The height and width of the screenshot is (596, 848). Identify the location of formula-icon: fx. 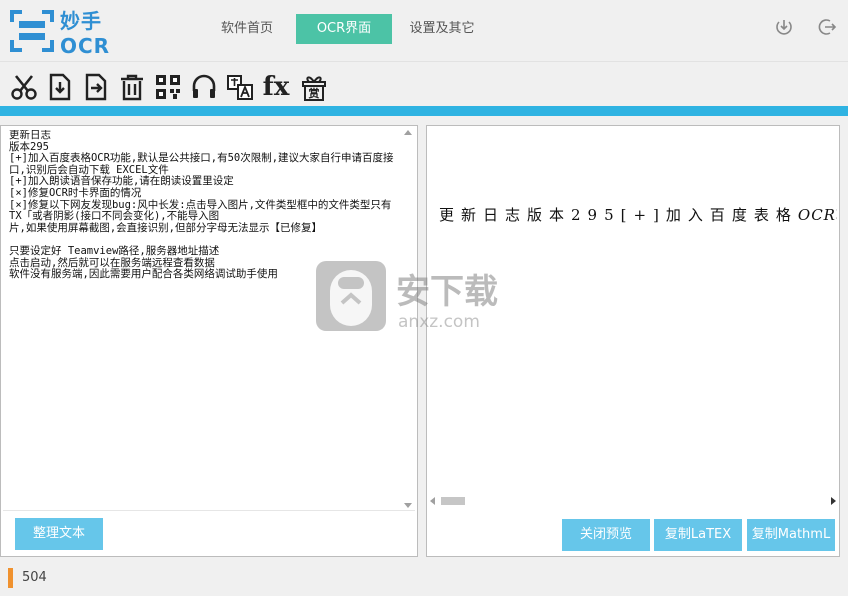
(276, 87).